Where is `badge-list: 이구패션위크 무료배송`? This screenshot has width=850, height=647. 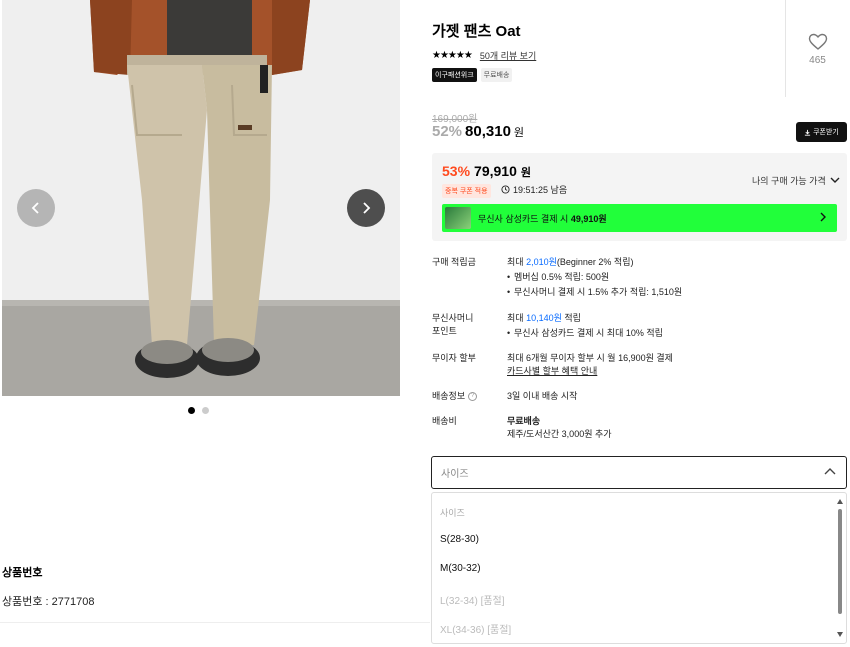
badge-list: 이구패션위크 무료배송 is located at coordinates (472, 75).